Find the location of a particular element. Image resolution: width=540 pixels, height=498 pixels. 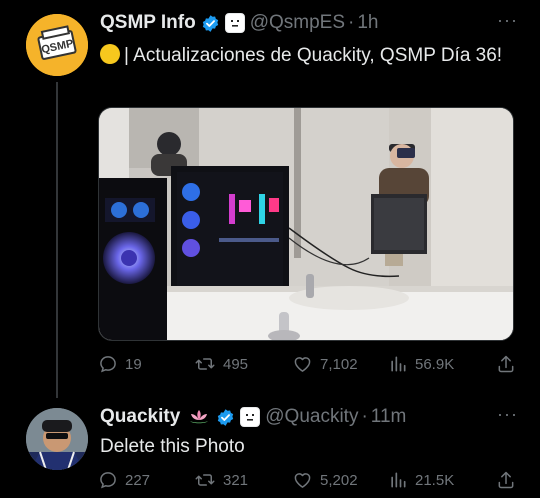

display-name: Quackity is located at coordinates (140, 417).